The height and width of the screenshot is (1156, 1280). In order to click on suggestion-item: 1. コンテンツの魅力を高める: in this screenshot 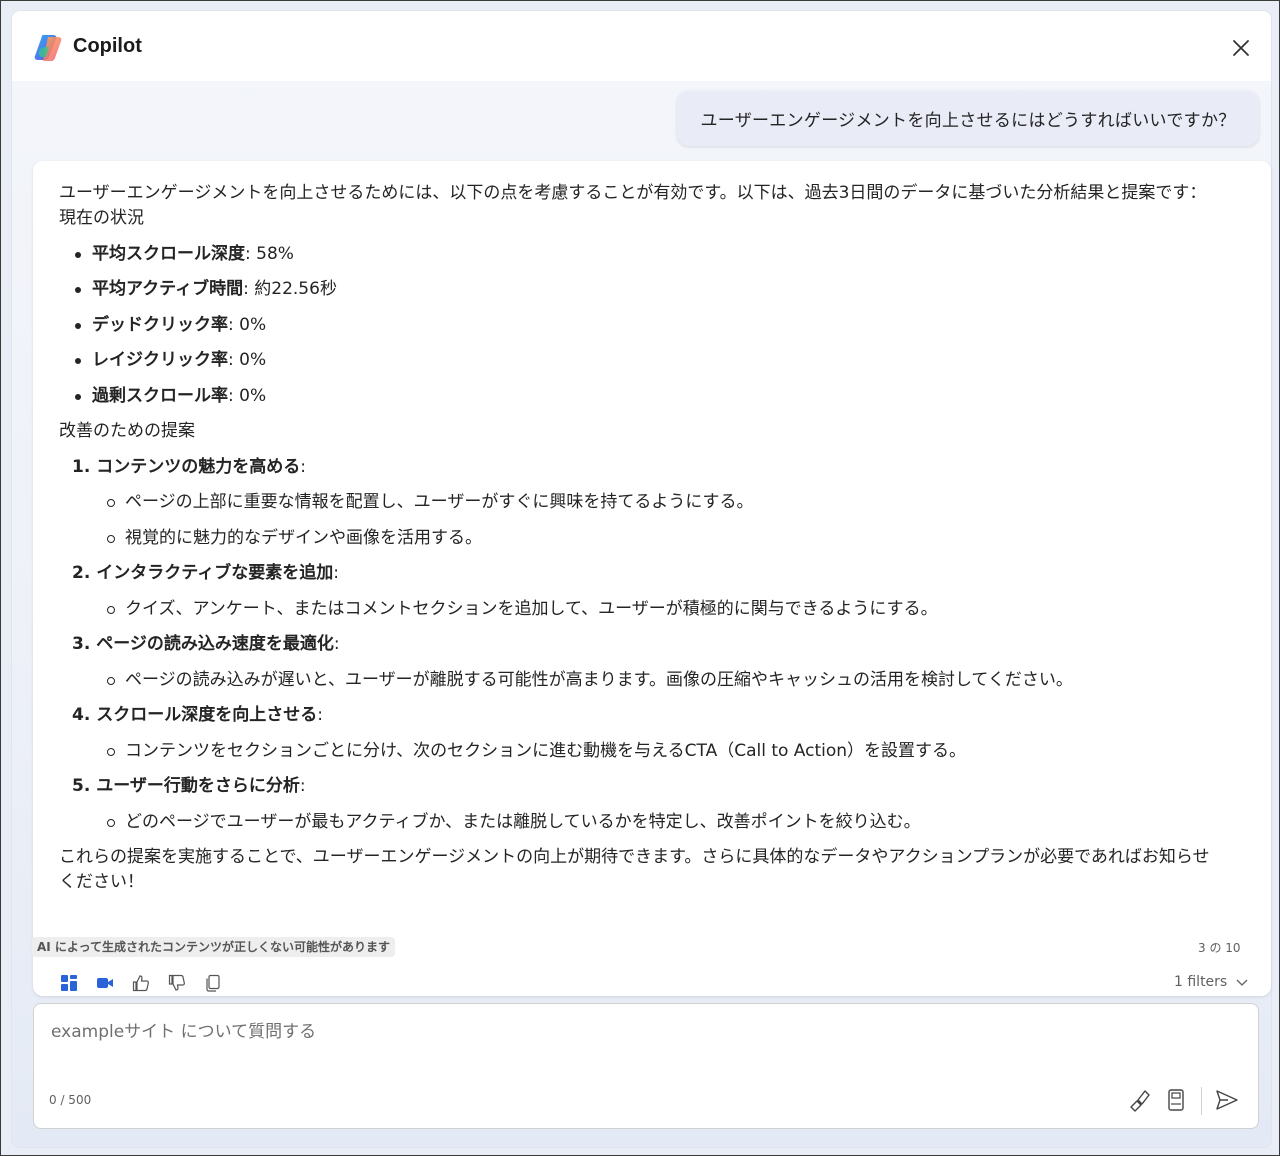, I will do `click(641, 467)`.